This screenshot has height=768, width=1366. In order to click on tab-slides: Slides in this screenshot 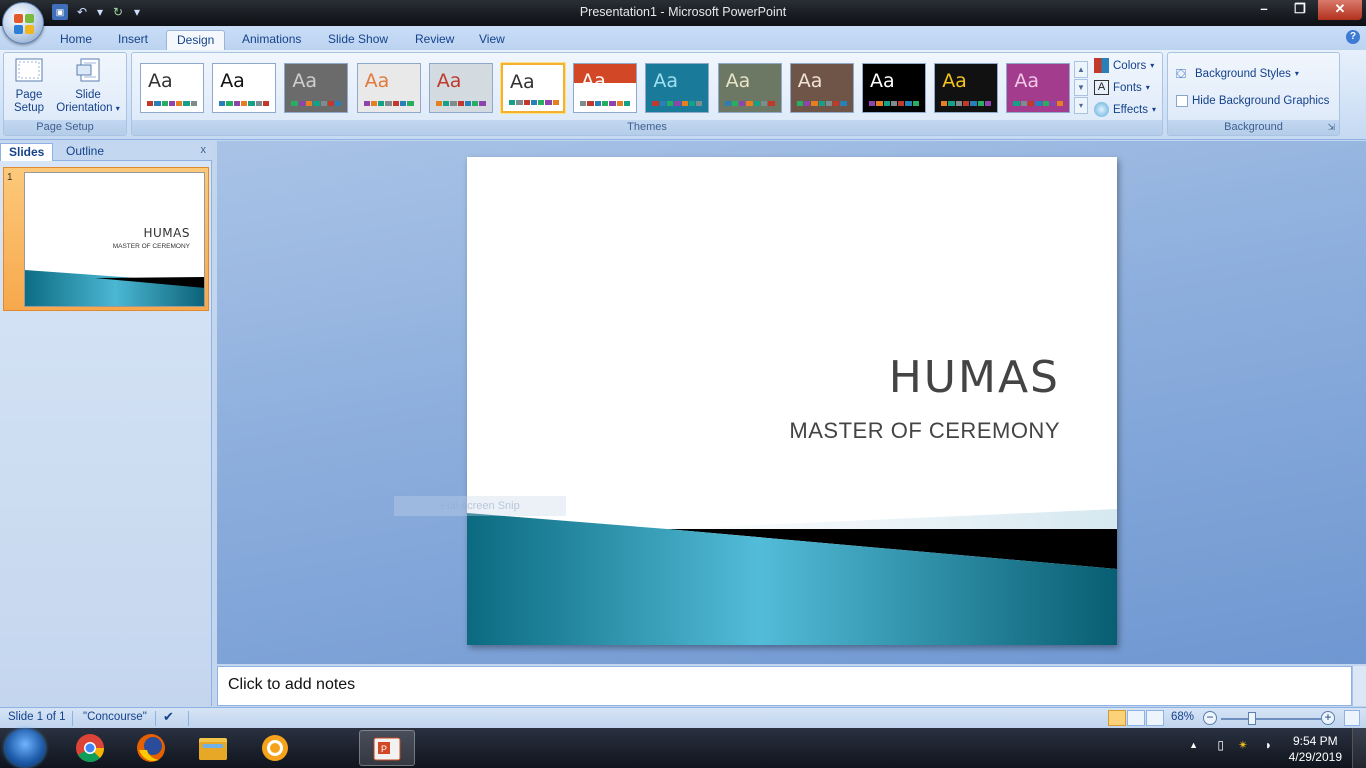, I will do `click(27, 152)`.